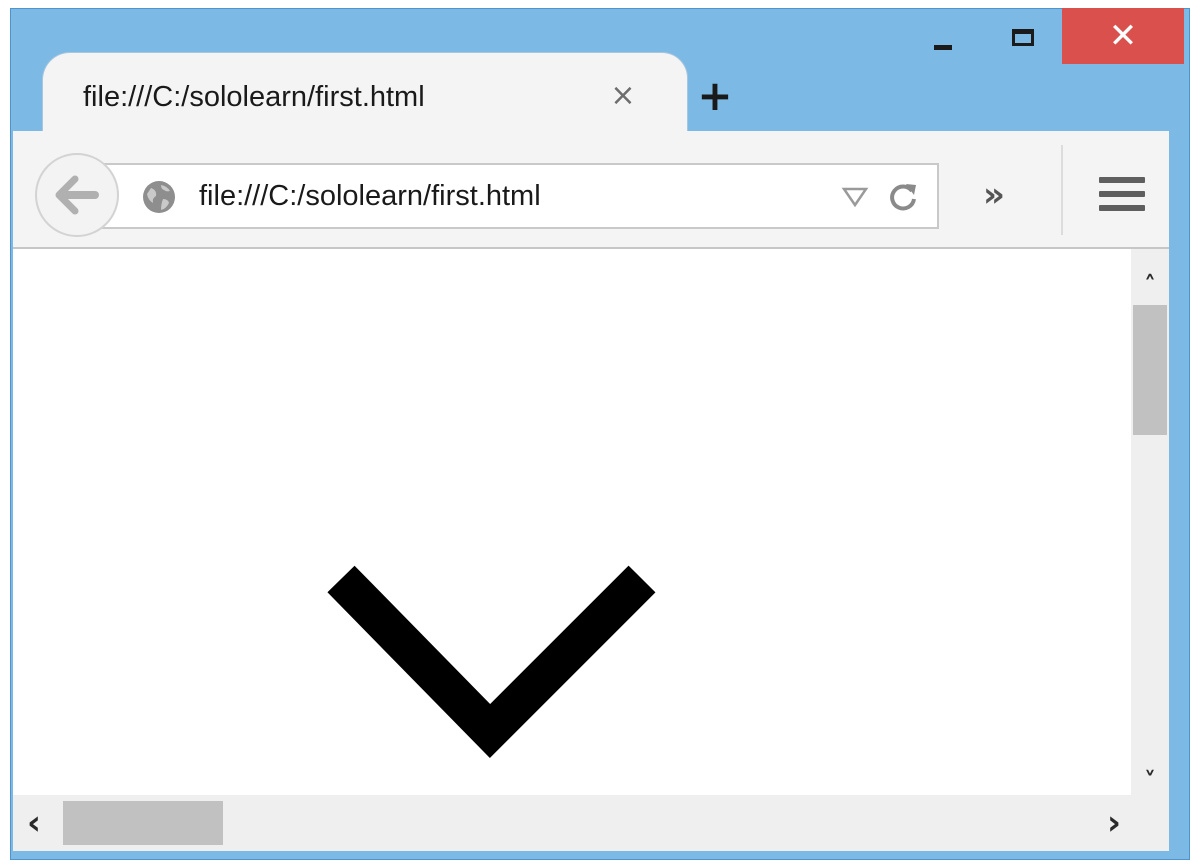 Image resolution: width=1200 pixels, height=868 pixels. Describe the element at coordinates (1150, 285) in the screenshot. I see `scroll-up-icon: ˄` at that location.